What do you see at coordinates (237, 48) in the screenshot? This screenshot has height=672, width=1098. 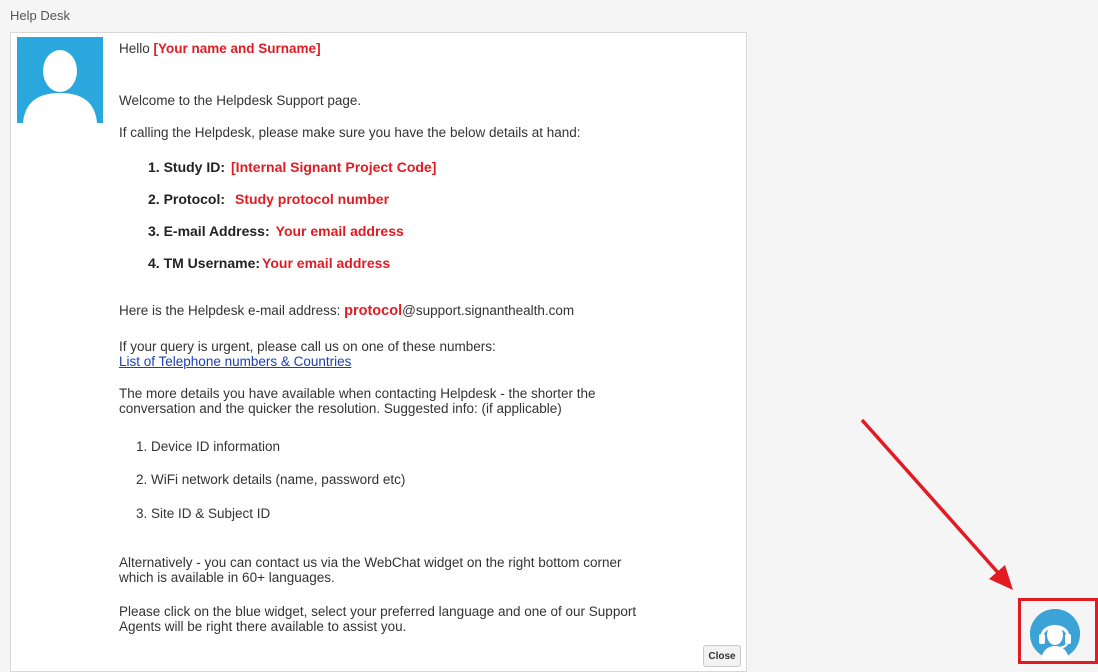 I see `name-placeholder: [Your name and Surname]` at bounding box center [237, 48].